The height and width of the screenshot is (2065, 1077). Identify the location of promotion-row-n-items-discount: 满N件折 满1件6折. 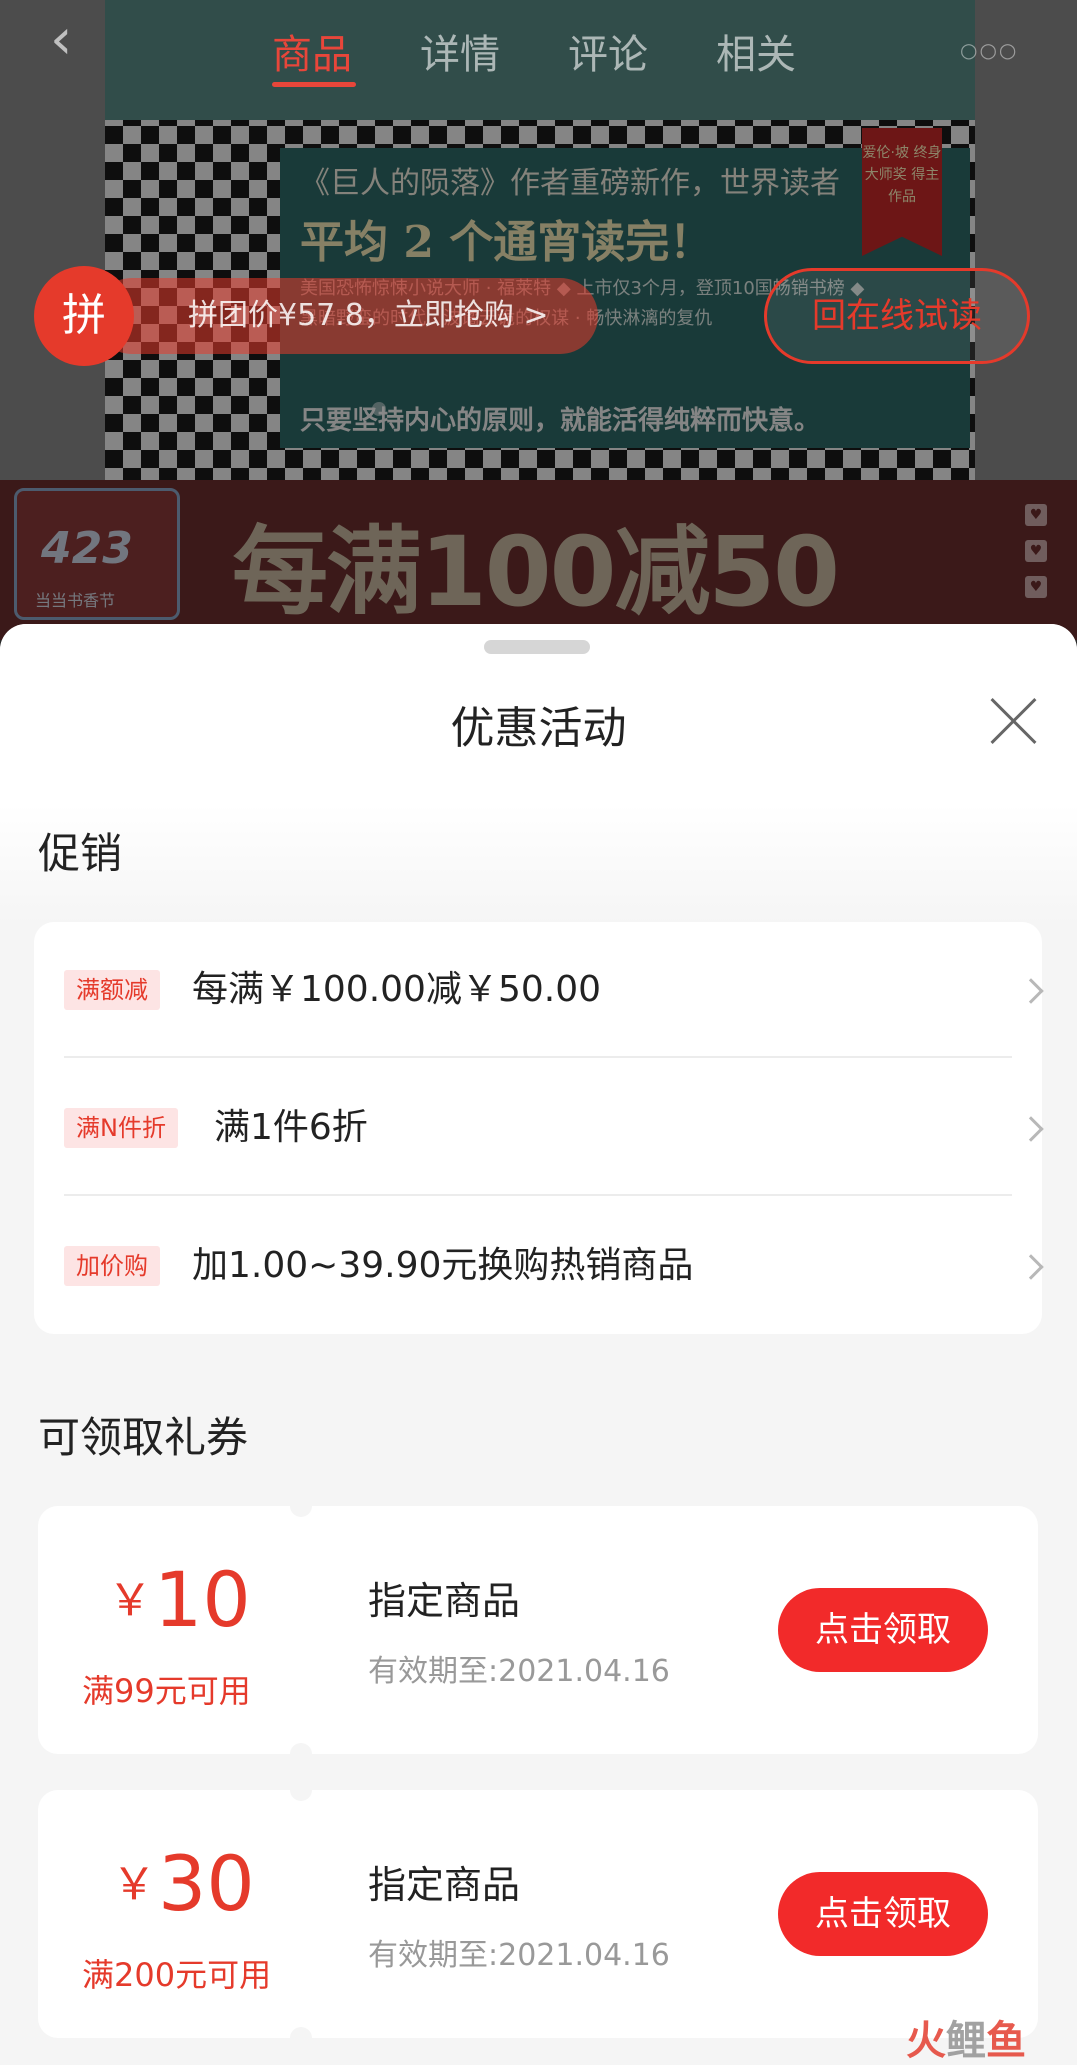
(554, 1128).